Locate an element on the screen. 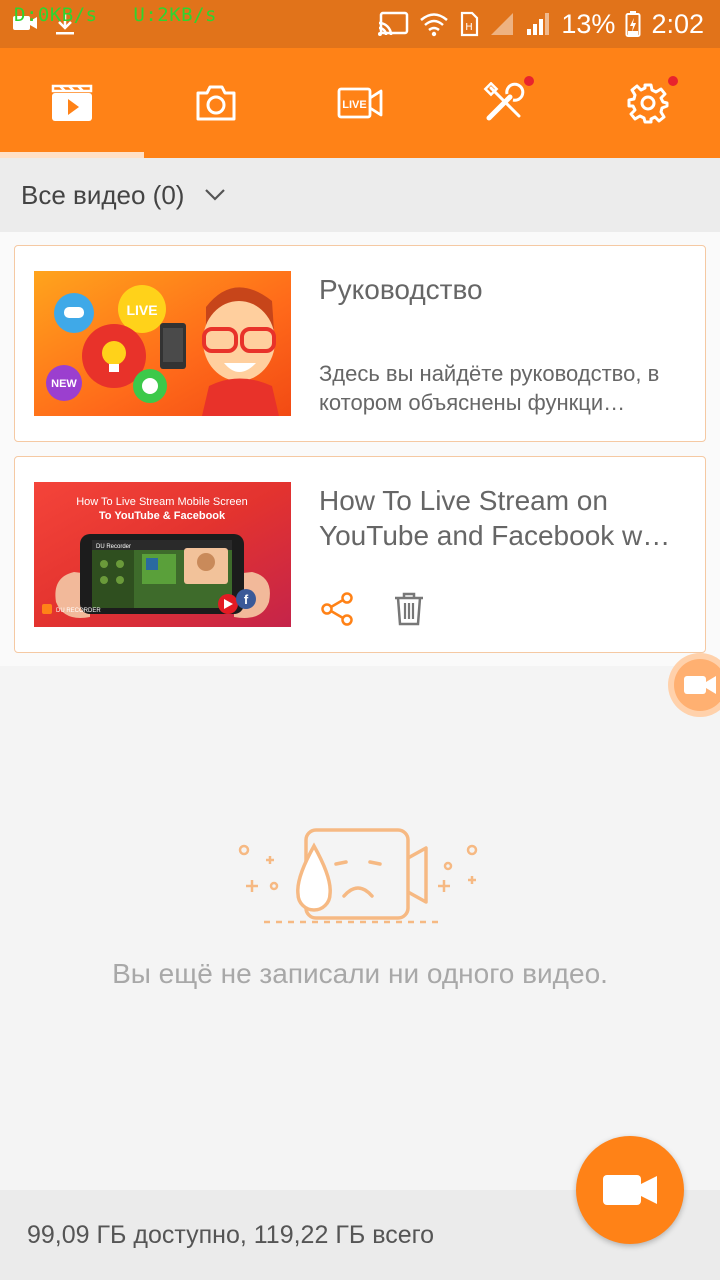 The width and height of the screenshot is (720, 1280). top-tab-bar: LIVE is located at coordinates (360, 103).